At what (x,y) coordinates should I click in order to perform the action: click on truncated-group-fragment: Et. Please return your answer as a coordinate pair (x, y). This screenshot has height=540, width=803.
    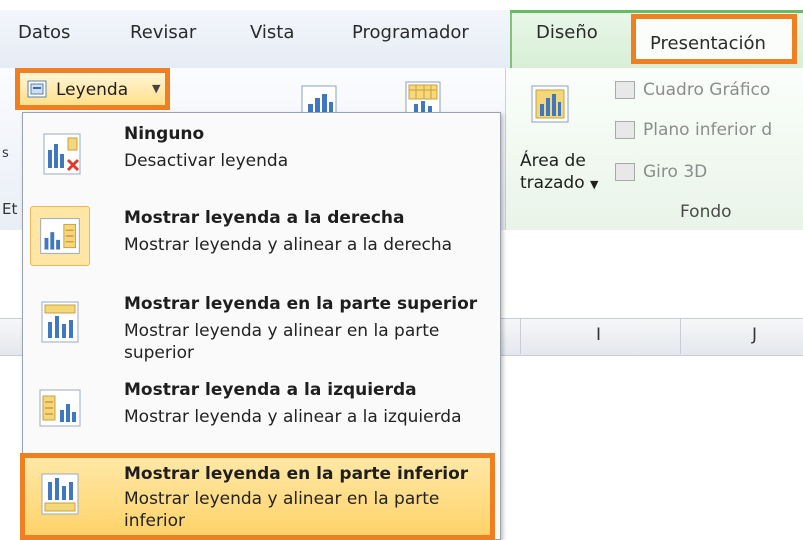
    Looking at the image, I should click on (10, 209).